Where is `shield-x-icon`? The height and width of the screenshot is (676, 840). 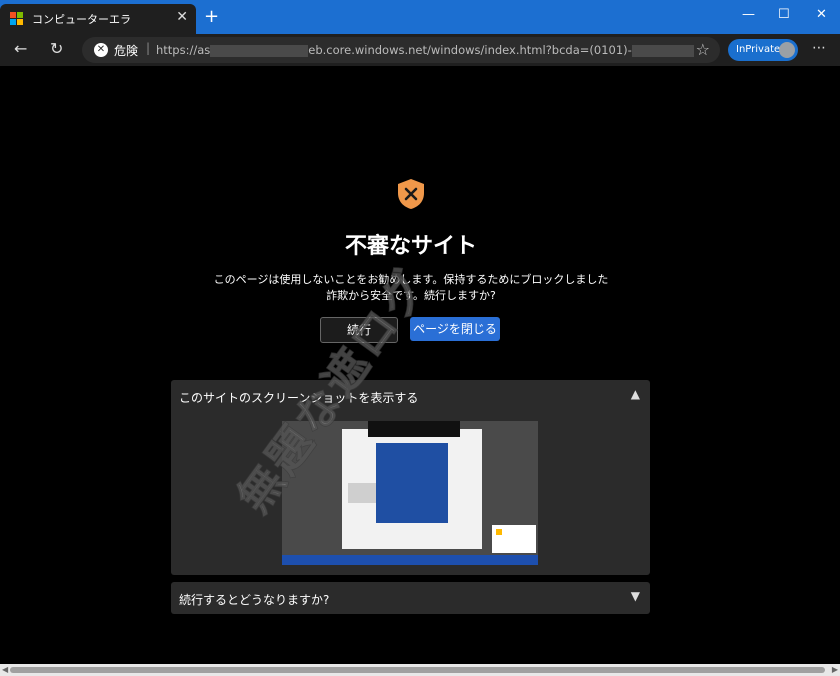 shield-x-icon is located at coordinates (411, 194).